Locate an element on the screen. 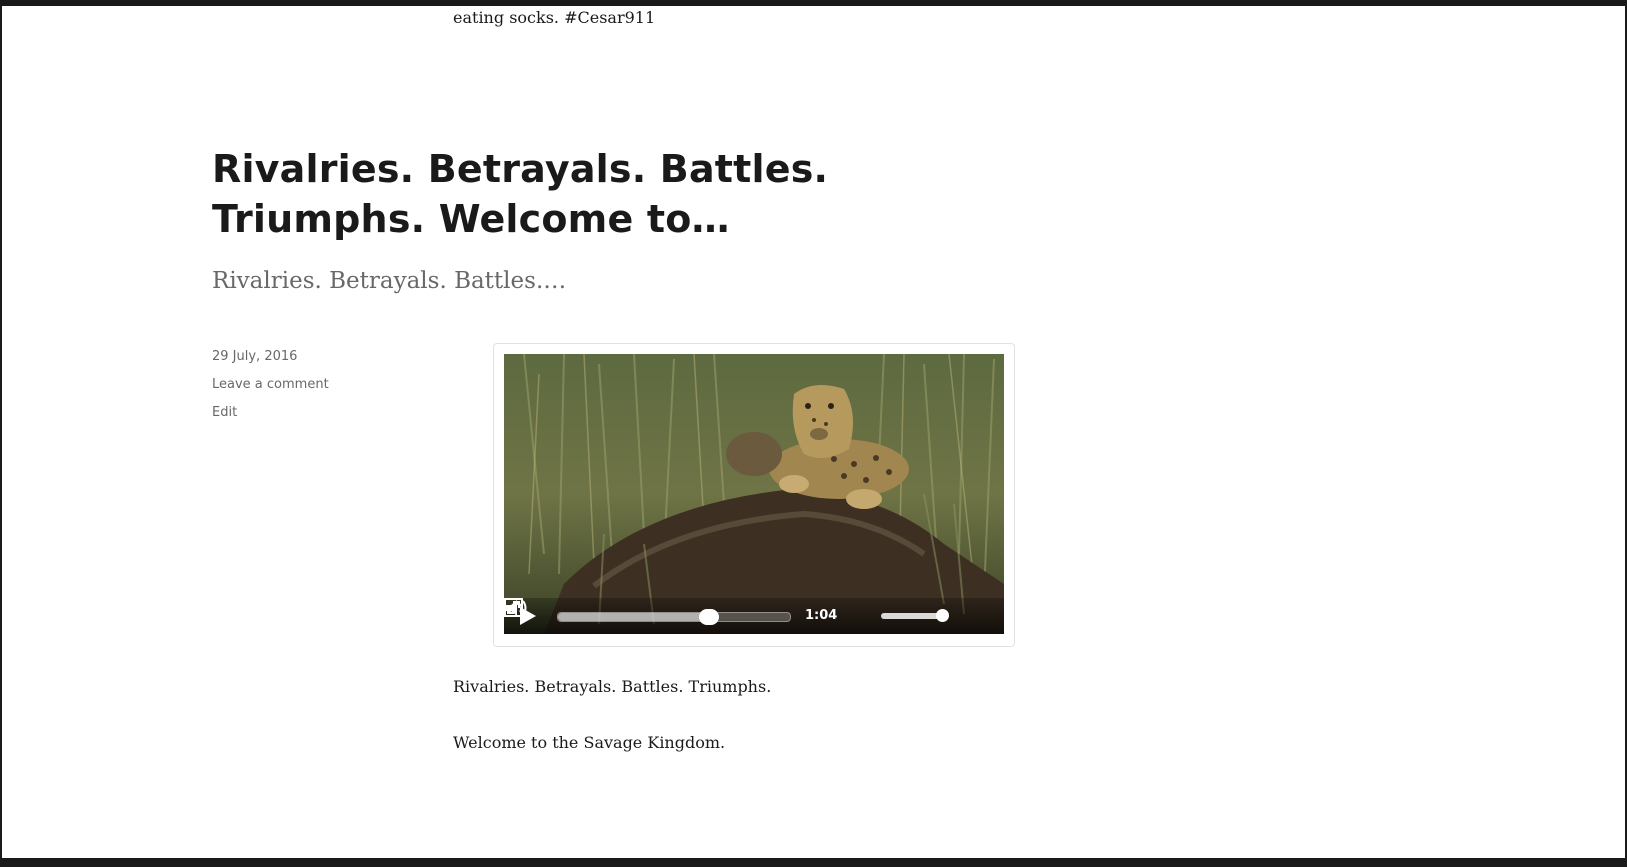 Image resolution: width=1627 pixels, height=867 pixels. video-controls: 1:04 is located at coordinates (754, 616).